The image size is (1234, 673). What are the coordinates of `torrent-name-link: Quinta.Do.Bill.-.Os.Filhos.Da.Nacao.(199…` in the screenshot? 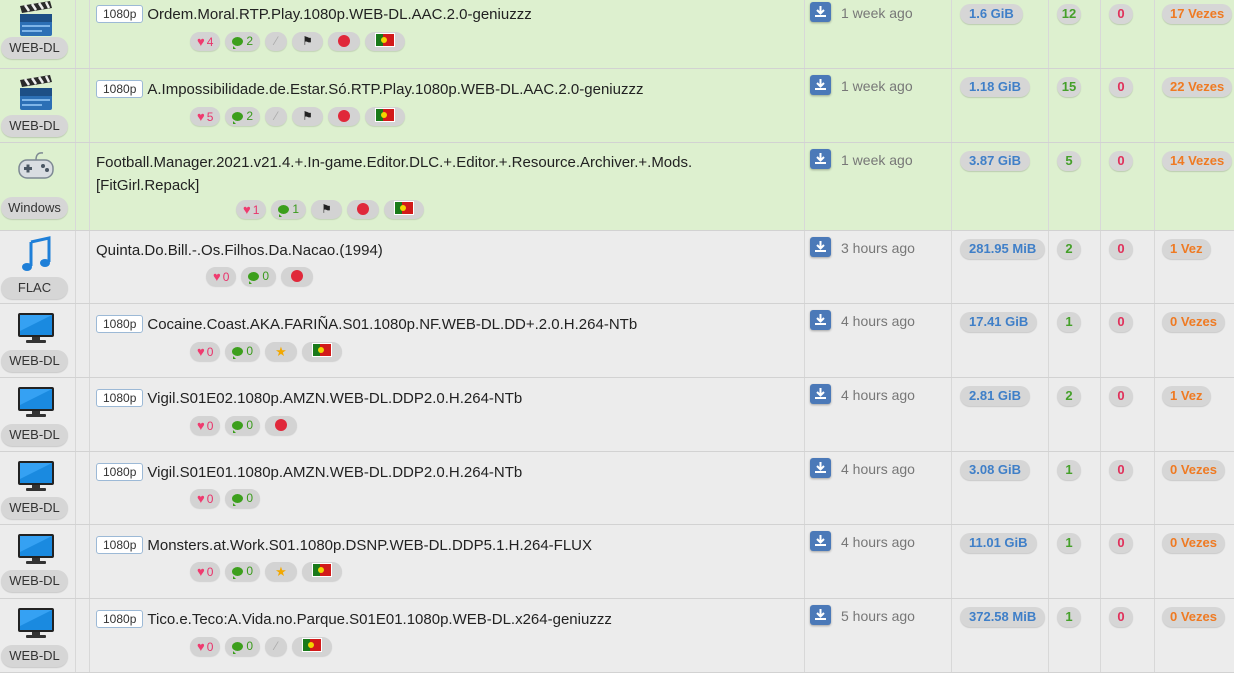 It's located at (239, 250).